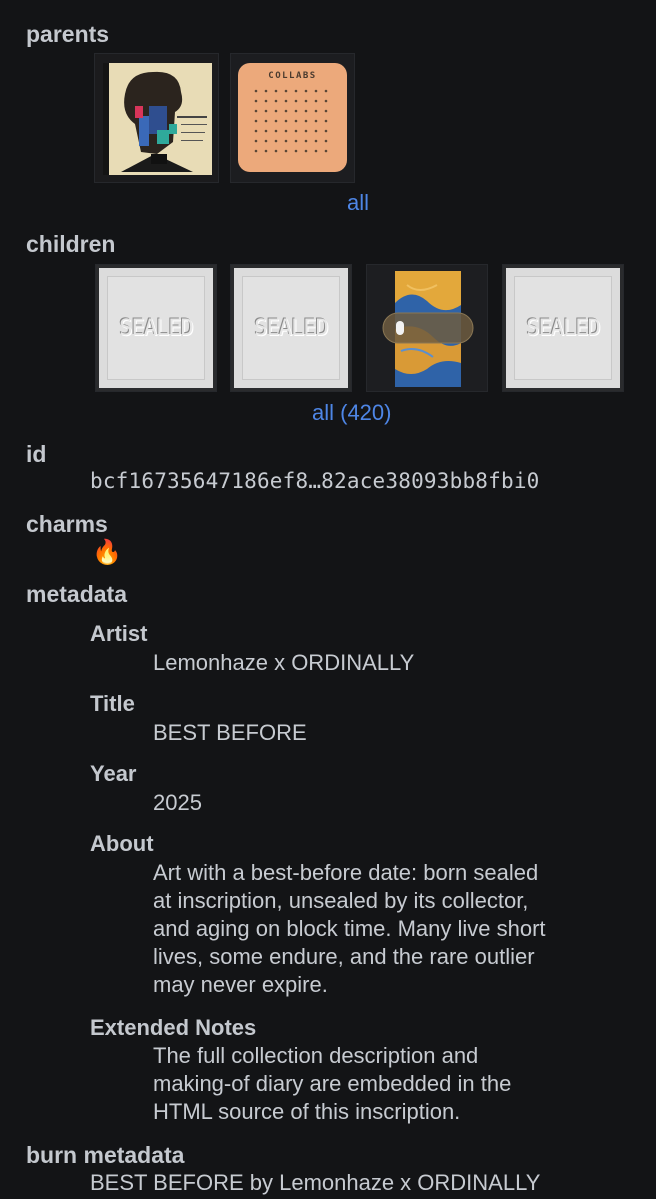  What do you see at coordinates (358, 203) in the screenshot?
I see `parents-all-link: all` at bounding box center [358, 203].